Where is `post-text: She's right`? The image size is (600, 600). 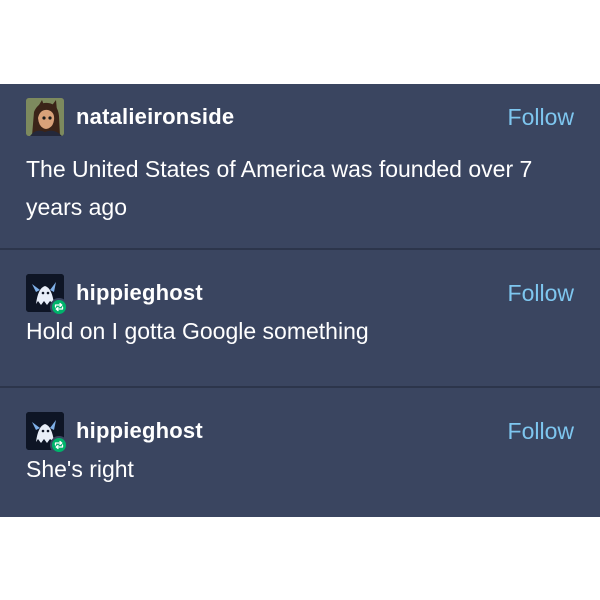
post-text: She's right is located at coordinates (80, 469).